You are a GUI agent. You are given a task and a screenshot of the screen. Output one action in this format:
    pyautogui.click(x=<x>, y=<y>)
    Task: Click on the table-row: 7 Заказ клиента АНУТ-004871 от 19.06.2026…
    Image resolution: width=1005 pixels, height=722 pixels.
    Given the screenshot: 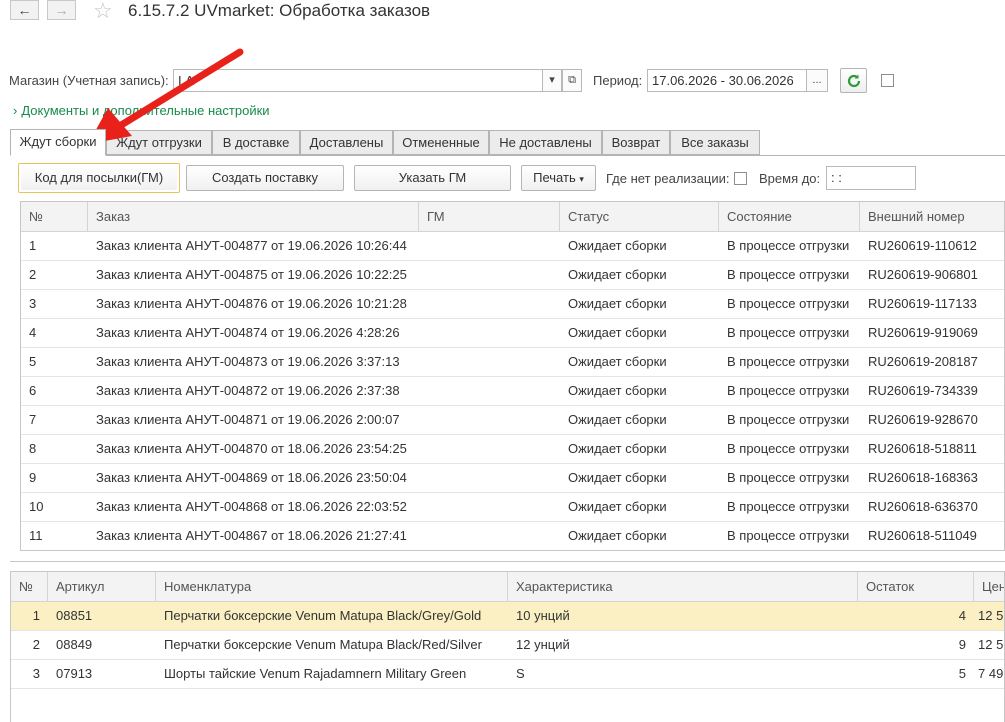 What is the action you would take?
    pyautogui.click(x=512, y=420)
    